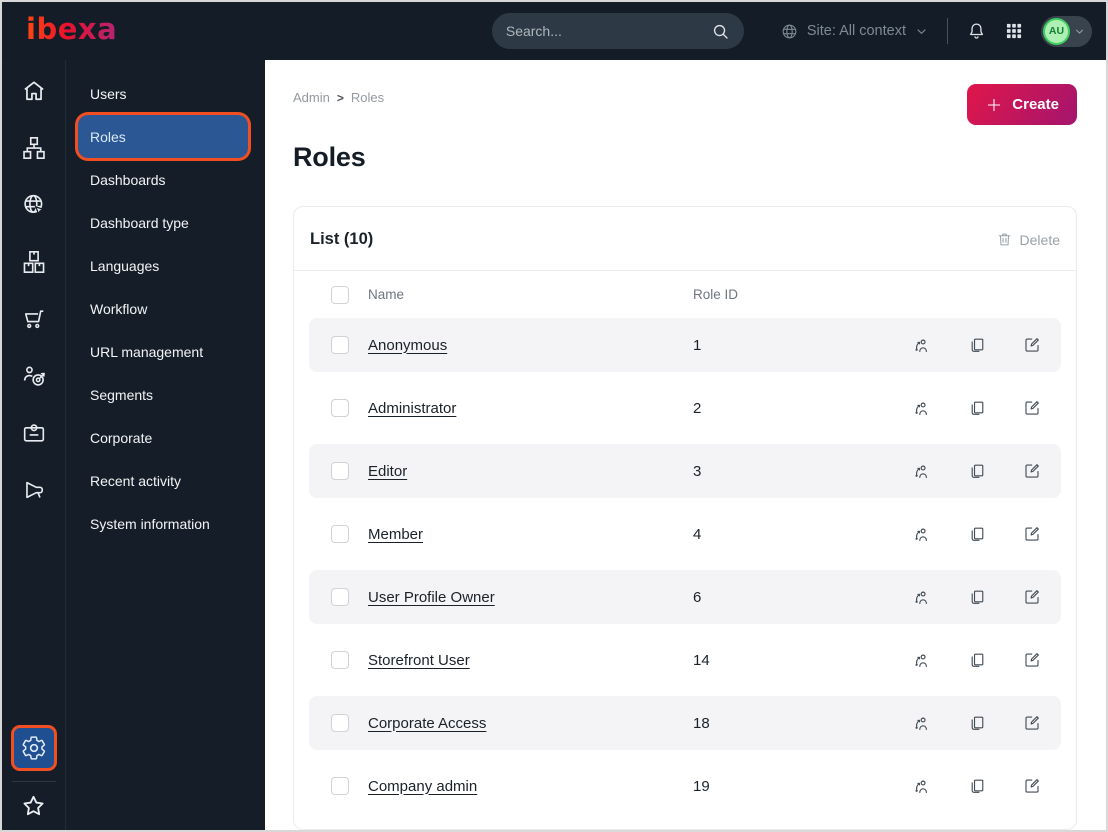  Describe the element at coordinates (685, 786) in the screenshot. I see `table-row: Company admin 19` at that location.